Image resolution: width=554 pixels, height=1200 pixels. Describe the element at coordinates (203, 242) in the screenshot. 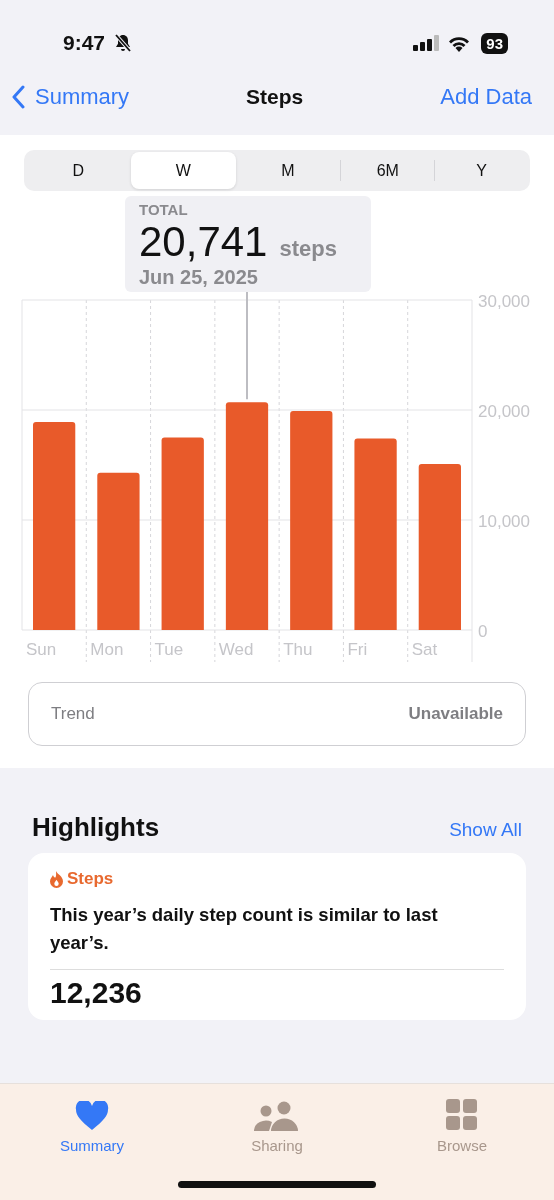

I see `total-value: 20,741` at that location.